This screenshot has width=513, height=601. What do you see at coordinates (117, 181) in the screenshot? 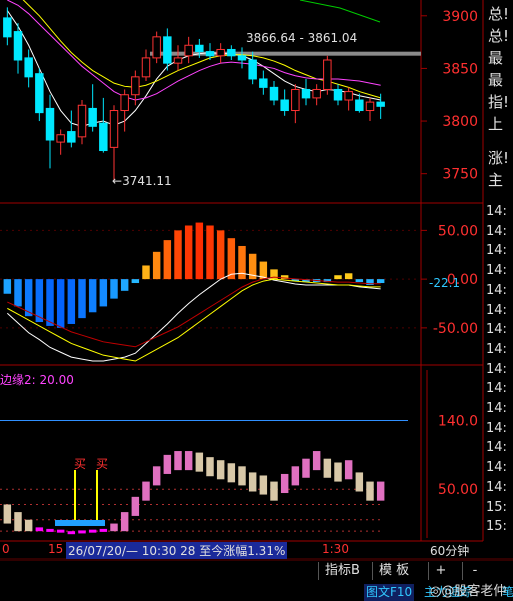
I see `low-arrow-icon: ←` at bounding box center [117, 181].